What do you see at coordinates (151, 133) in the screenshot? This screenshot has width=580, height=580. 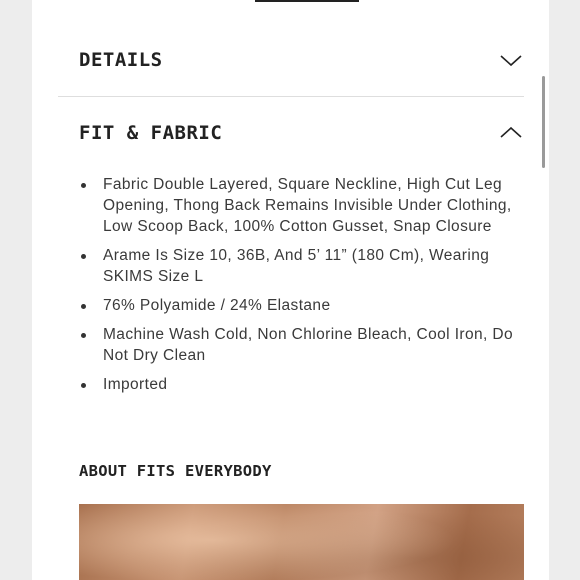 I see `fit-fabric-title: FIT & FABRIC` at bounding box center [151, 133].